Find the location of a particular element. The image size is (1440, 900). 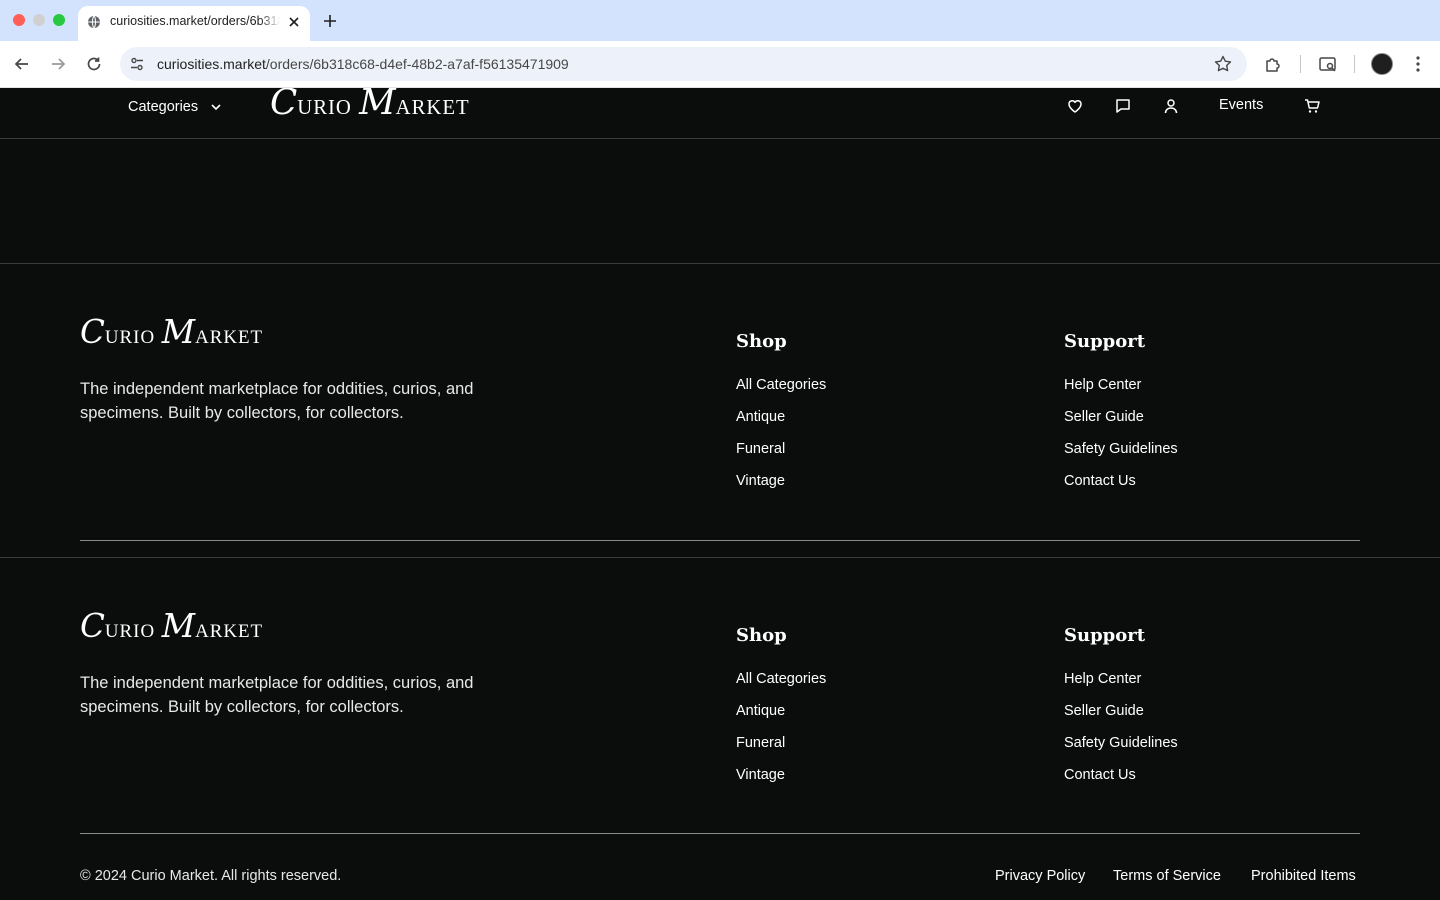

minimize-window-button is located at coordinates (39, 20).